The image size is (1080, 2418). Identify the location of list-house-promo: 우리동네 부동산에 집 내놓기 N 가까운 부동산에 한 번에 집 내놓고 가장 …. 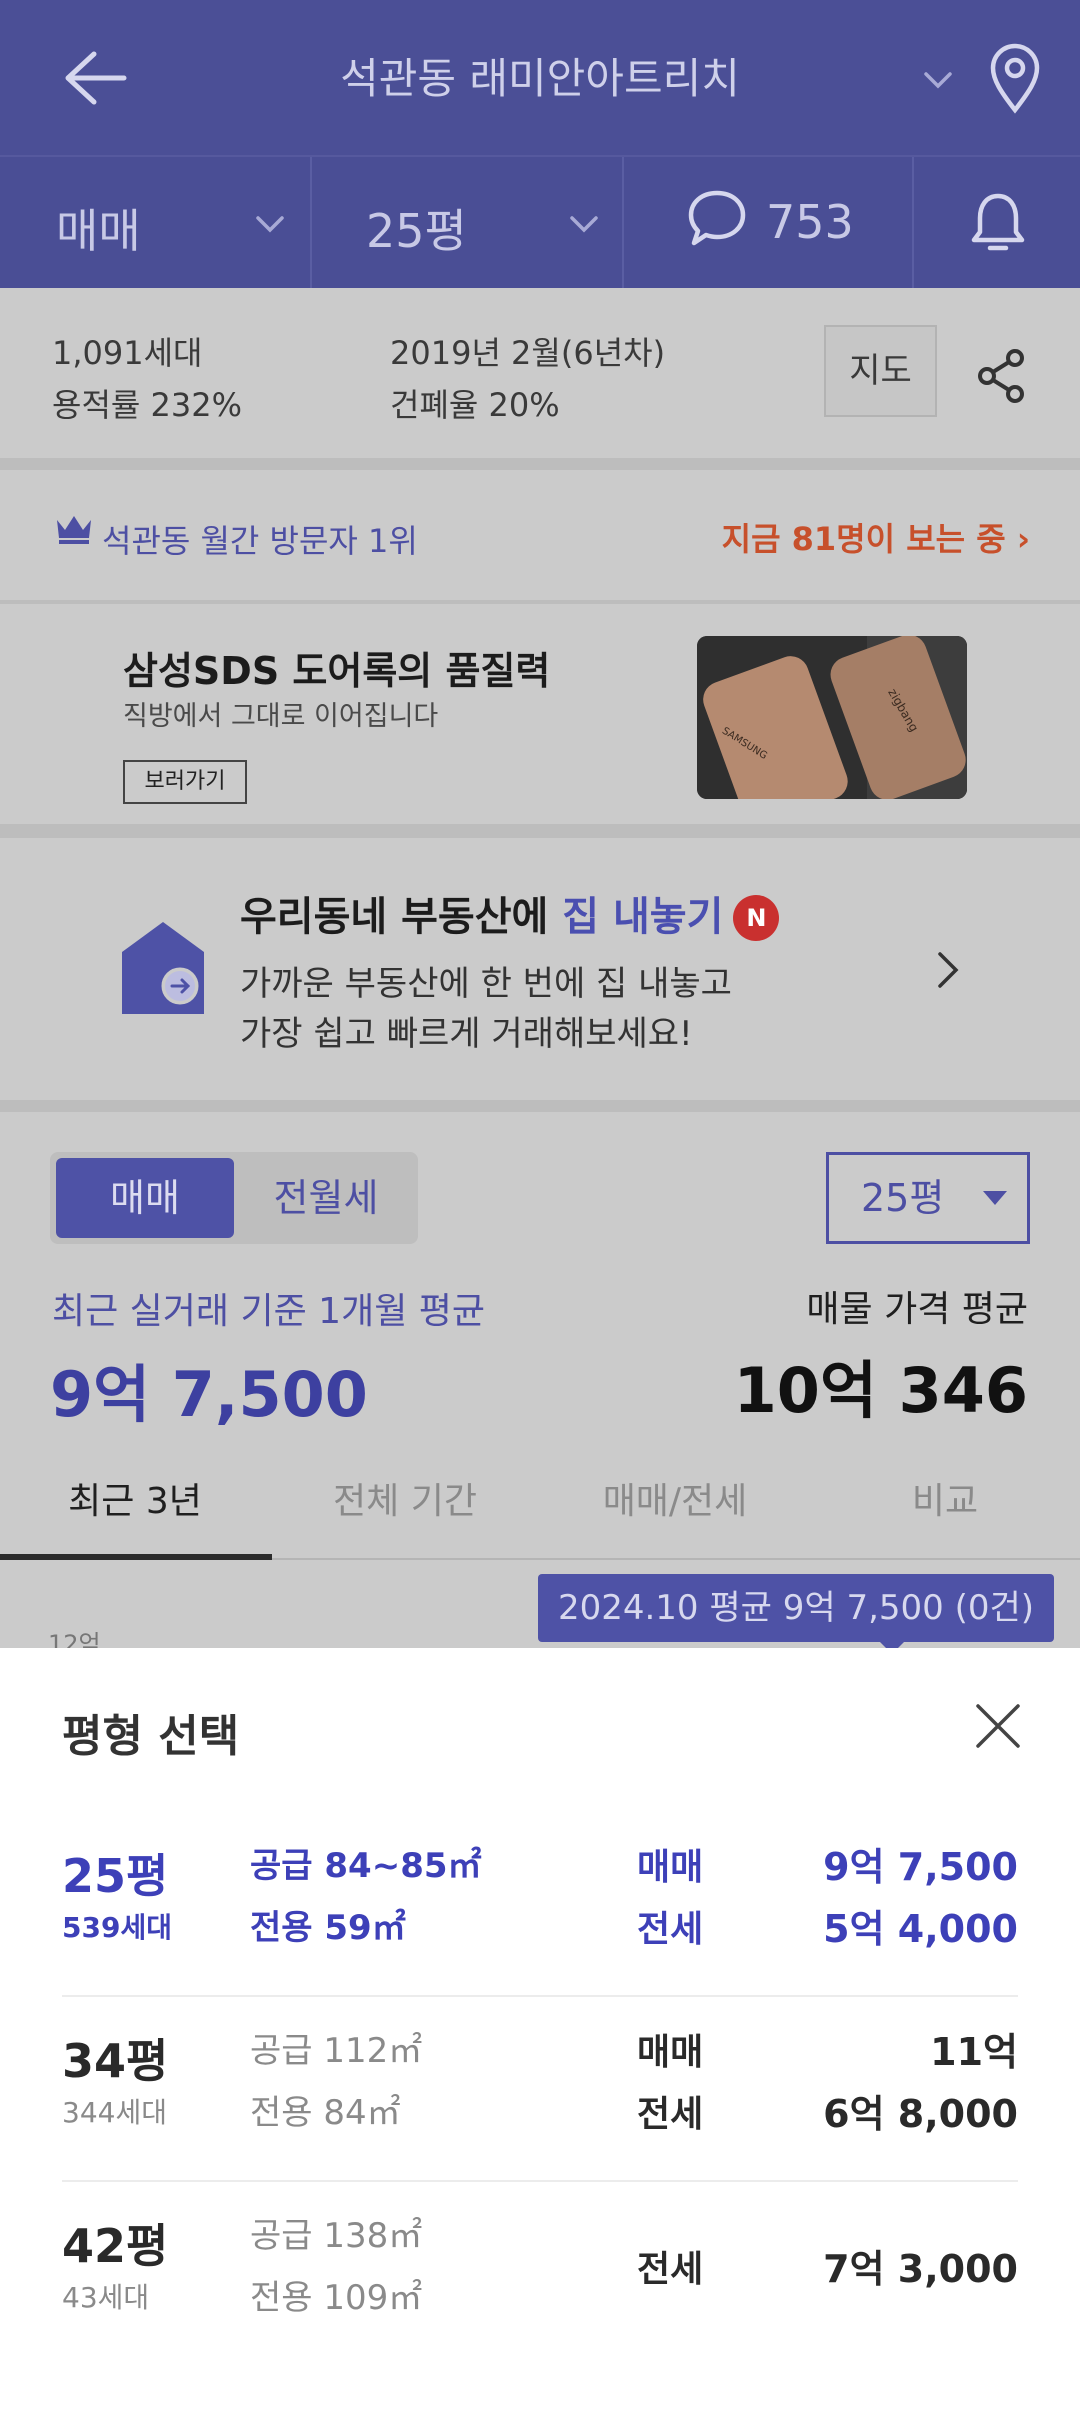
(540, 969).